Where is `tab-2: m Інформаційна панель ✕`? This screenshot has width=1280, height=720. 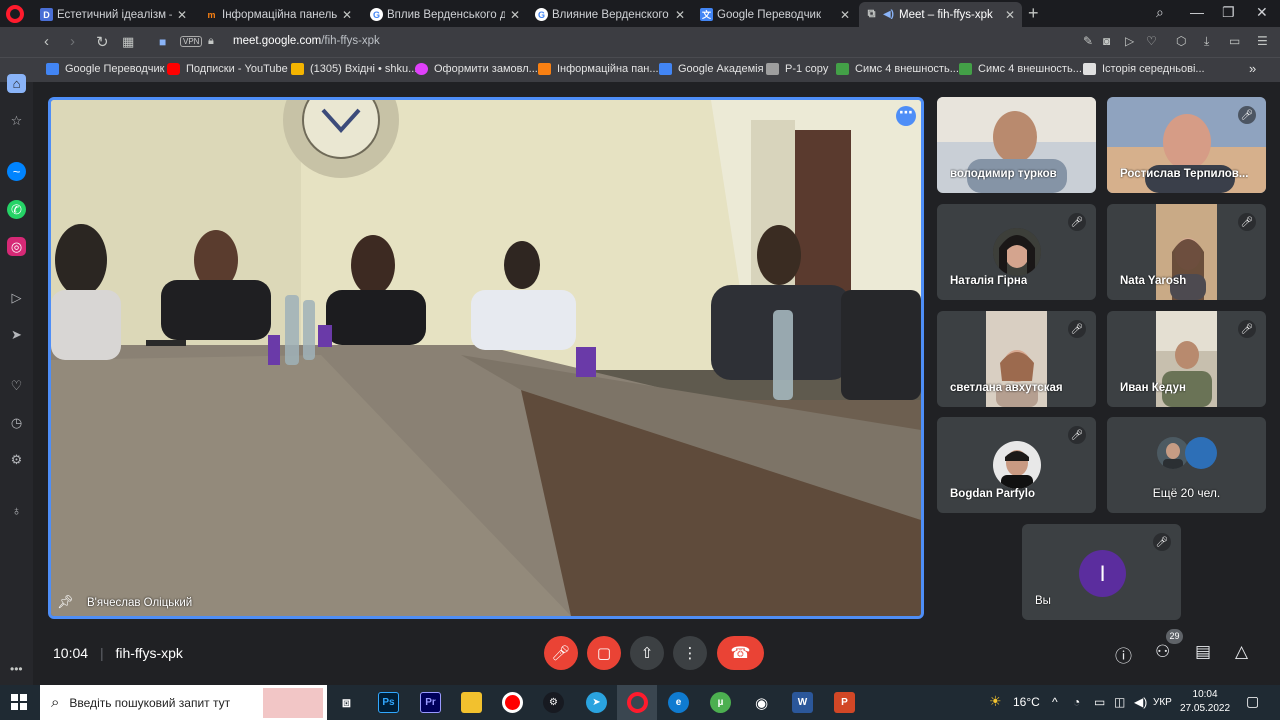
tab-2: m Інформаційна панель ✕ is located at coordinates (279, 14).